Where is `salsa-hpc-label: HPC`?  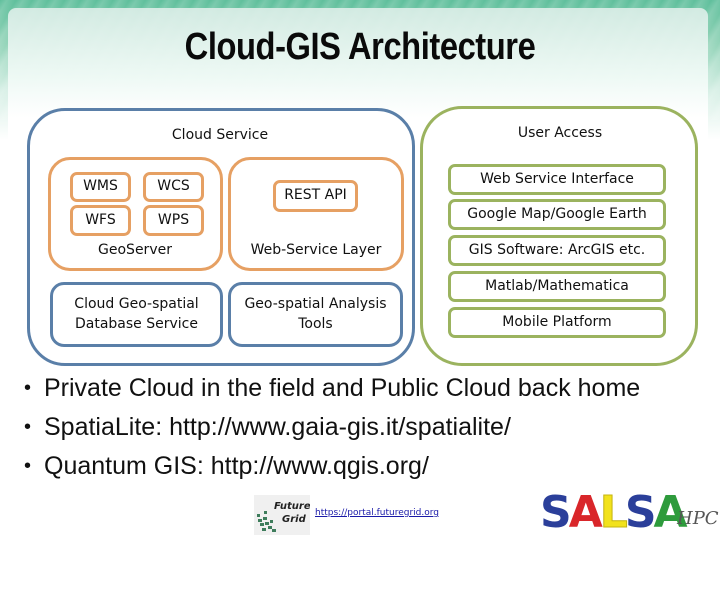 salsa-hpc-label: HPC is located at coordinates (698, 518).